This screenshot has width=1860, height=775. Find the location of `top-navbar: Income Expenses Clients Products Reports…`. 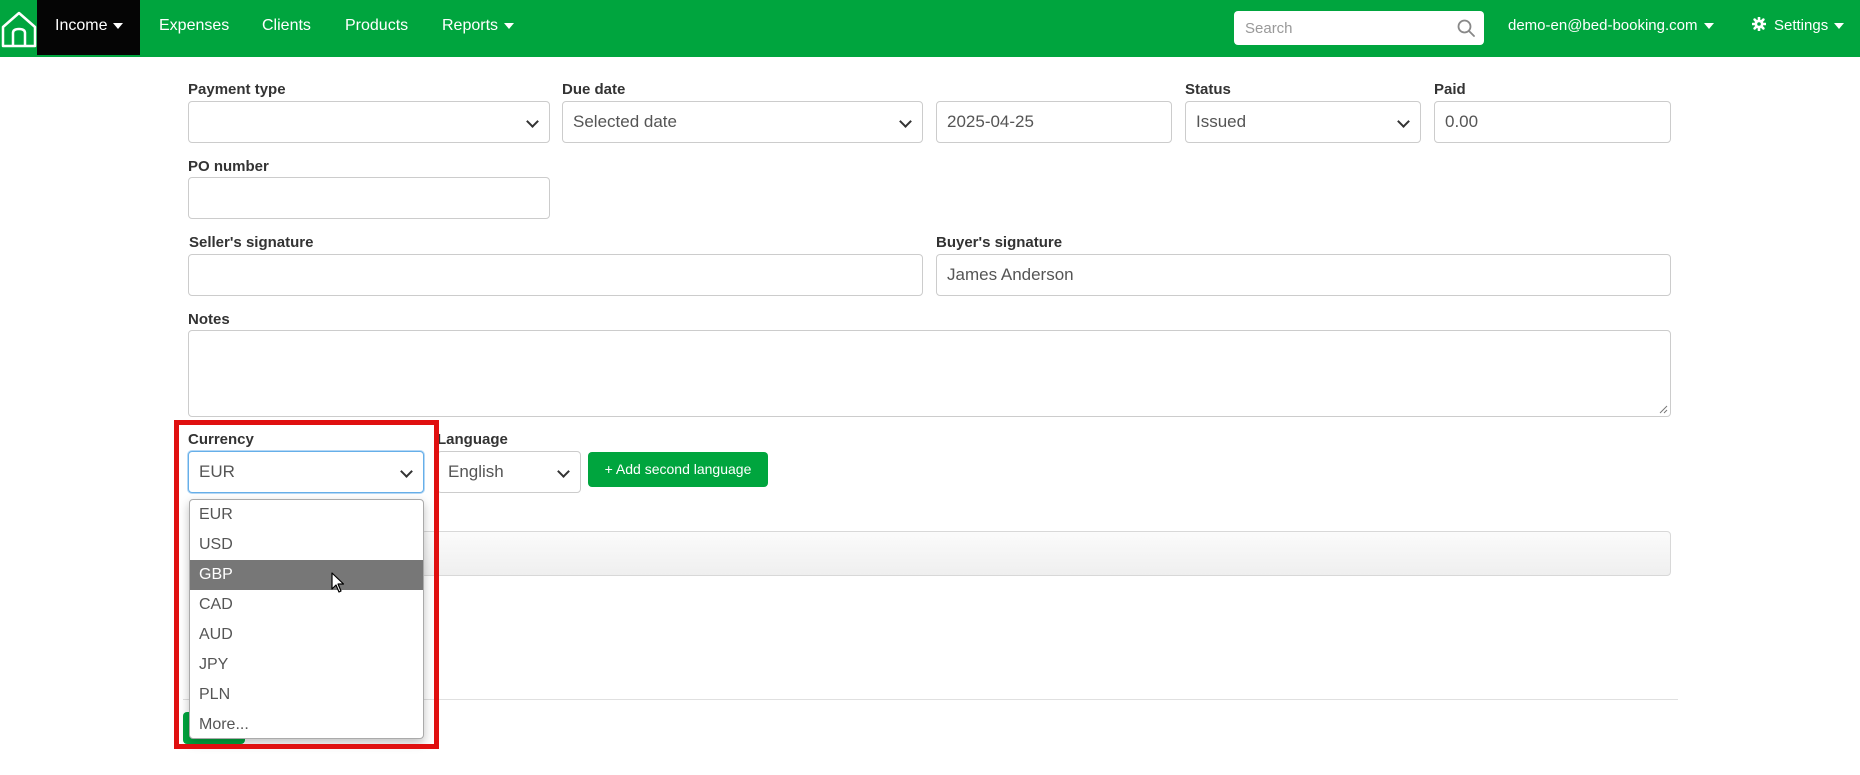

top-navbar: Income Expenses Clients Products Reports… is located at coordinates (930, 28).